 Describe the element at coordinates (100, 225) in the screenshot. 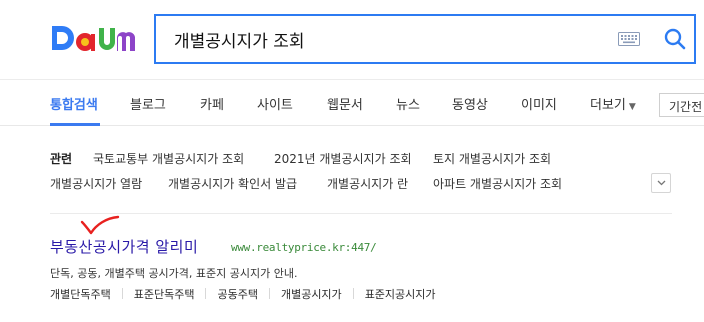

I see `red-check-annotation` at that location.